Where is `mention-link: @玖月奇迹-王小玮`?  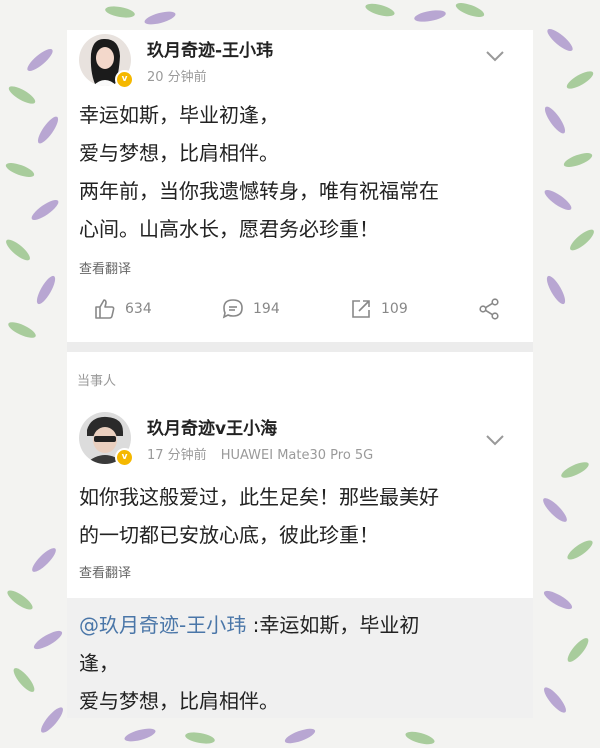 mention-link: @玖月奇迹-王小玮 is located at coordinates (162, 625).